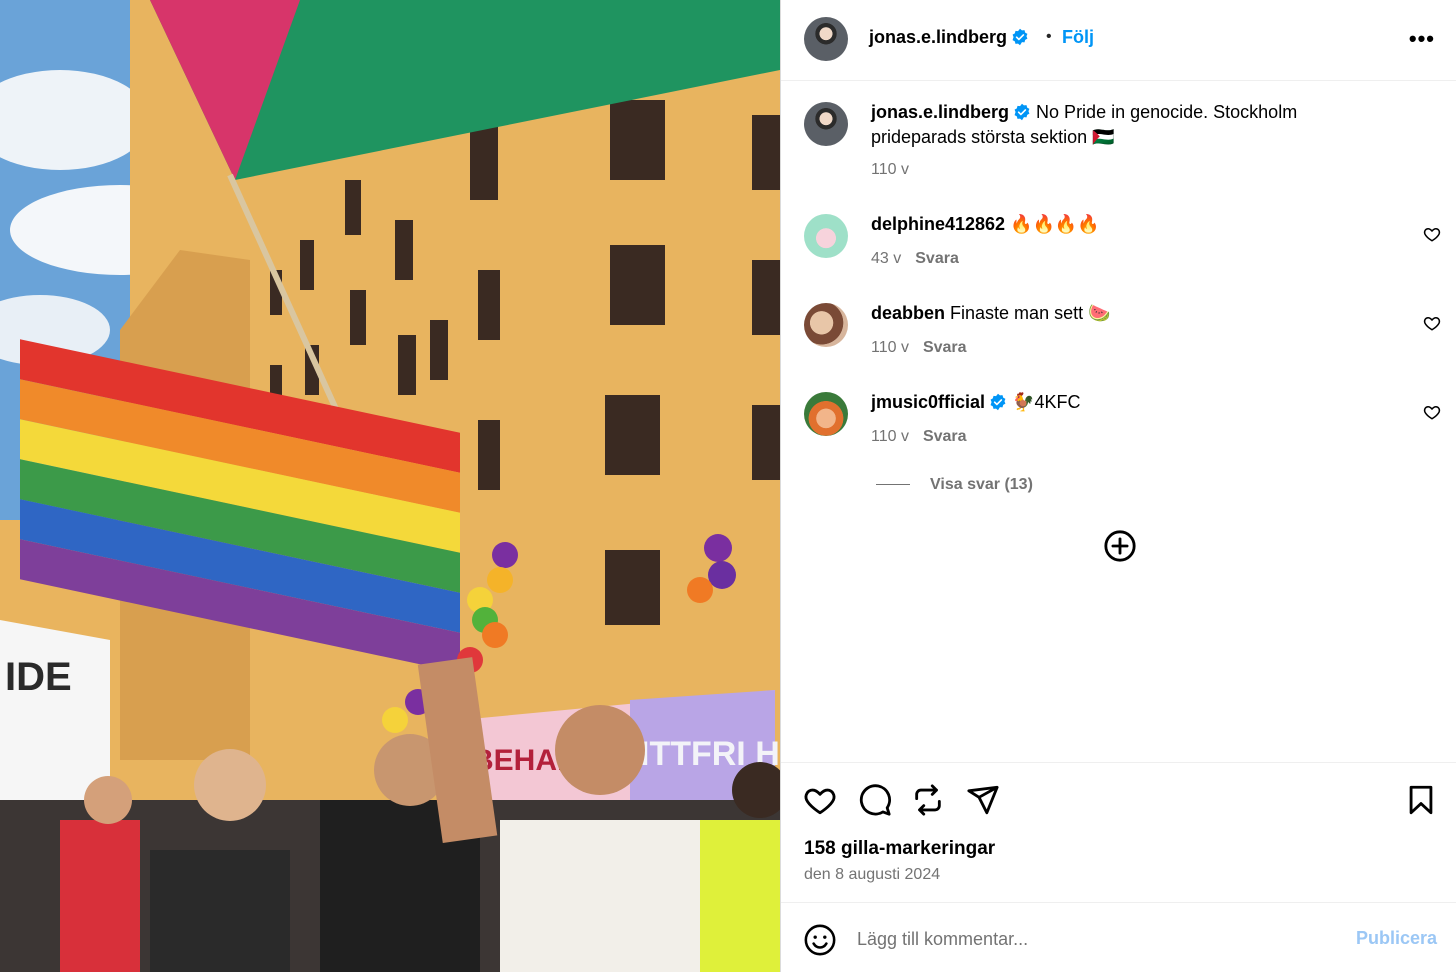 This screenshot has height=972, width=1456. Describe the element at coordinates (1030, 313) in the screenshot. I see `comment-body: Finaste man sett 🍉` at that location.